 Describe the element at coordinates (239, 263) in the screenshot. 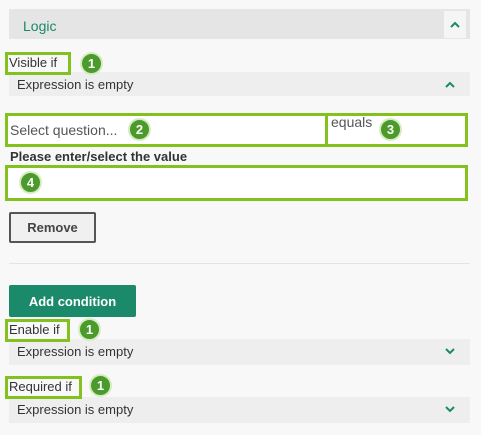

I see `divider` at that location.